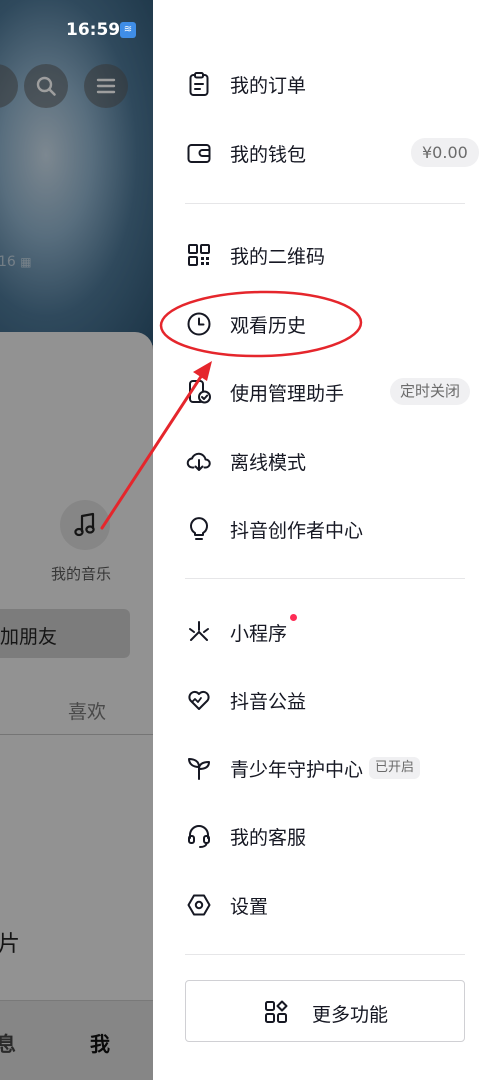 This screenshot has width=498, height=1080. I want to click on menu-item-label: 抖音公益, so click(268, 702).